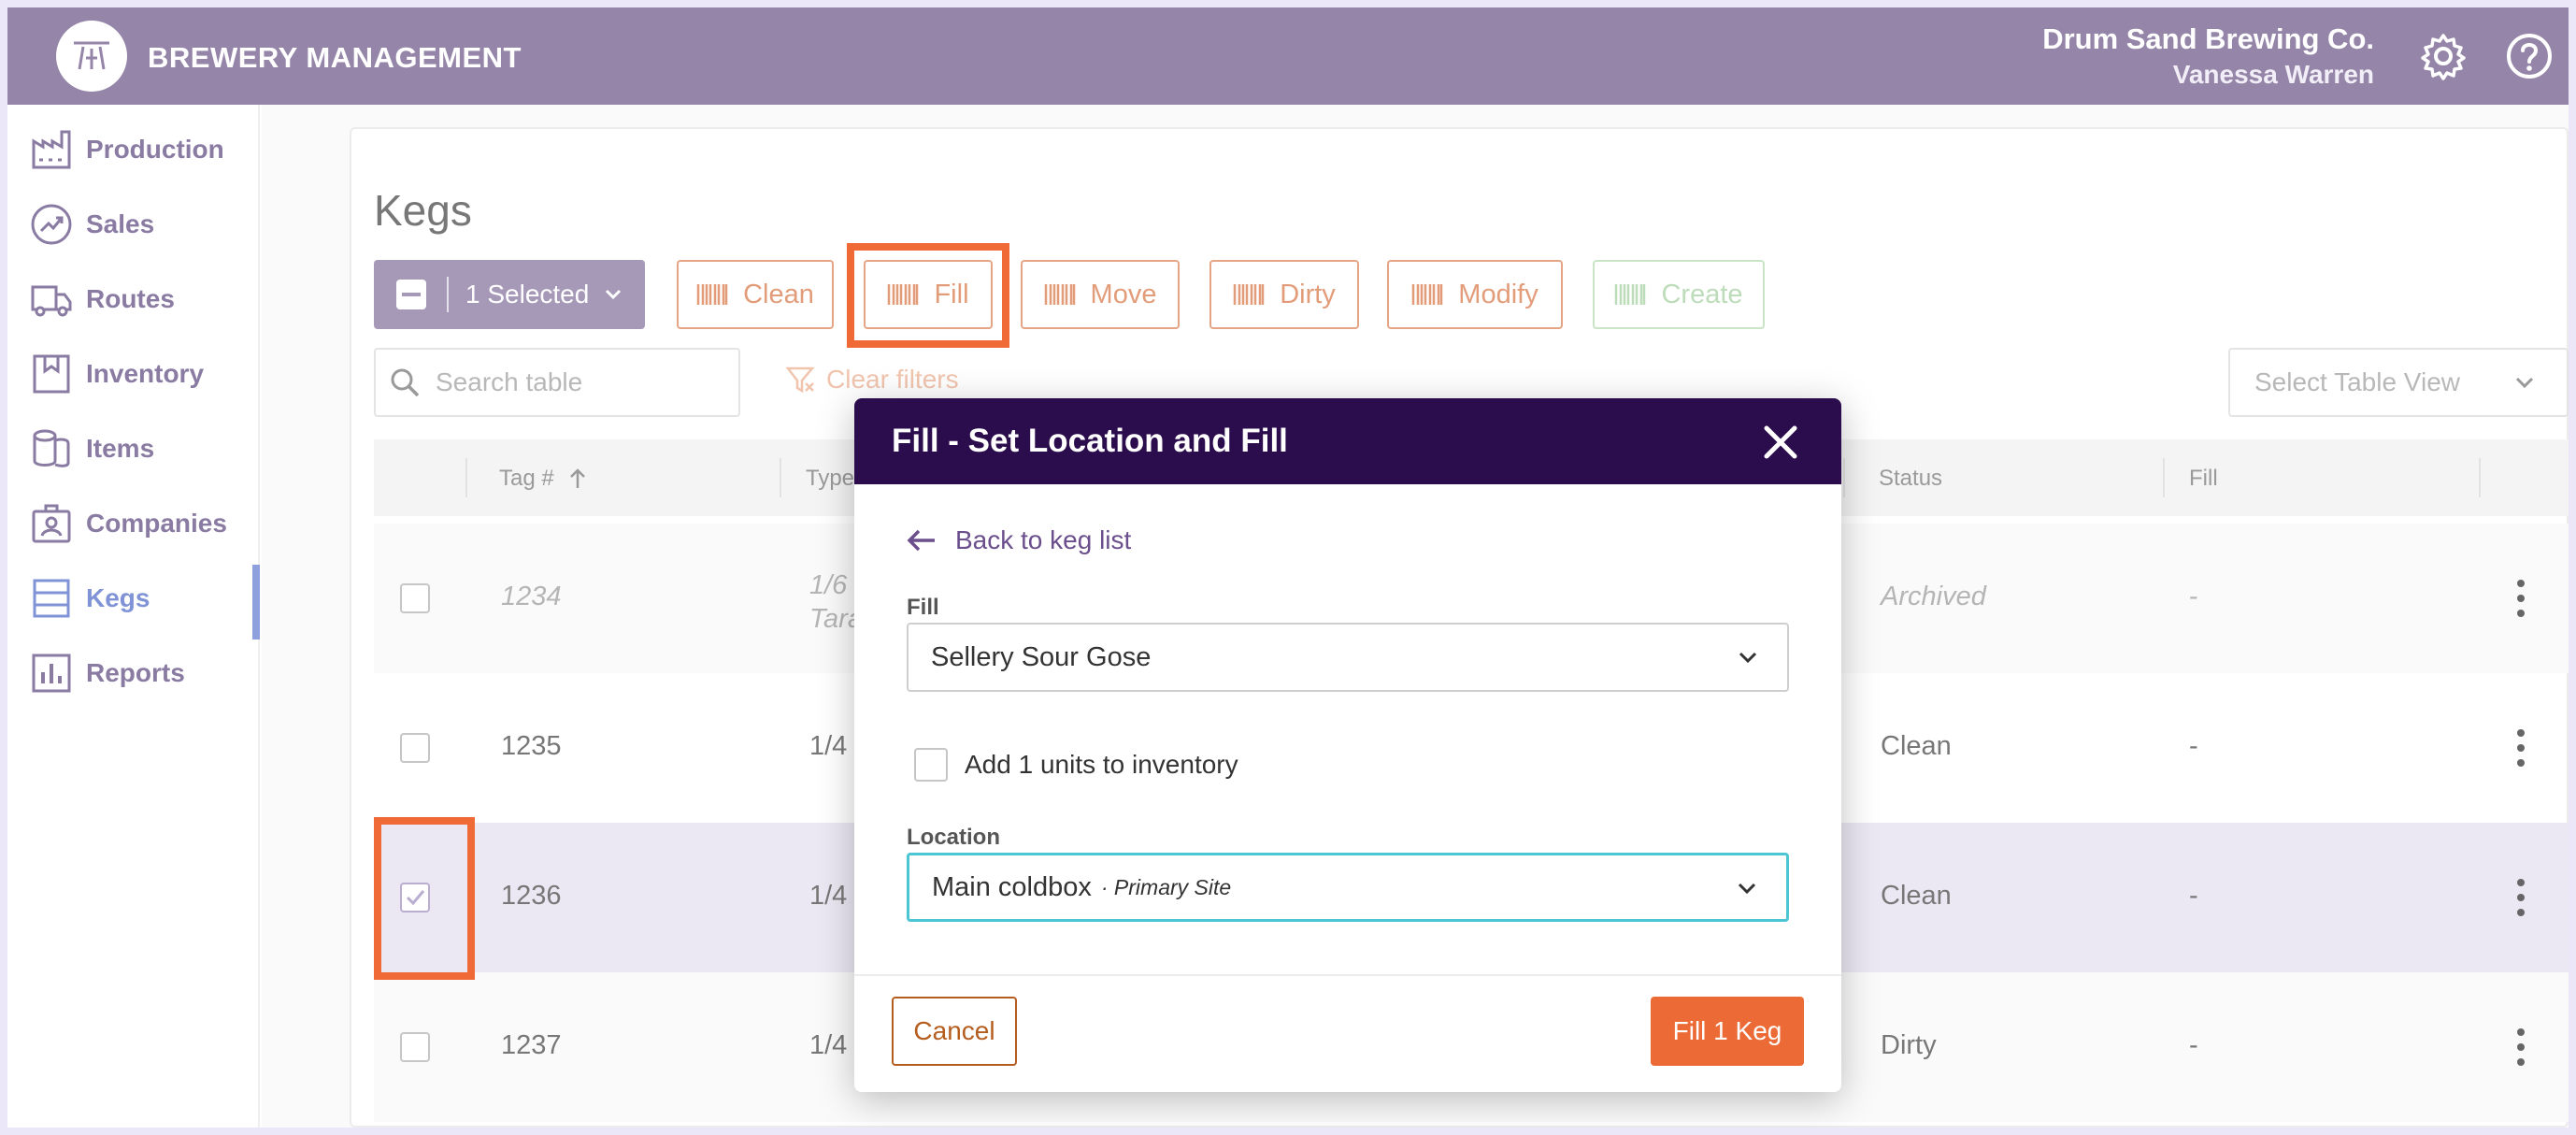 The image size is (2576, 1135). Describe the element at coordinates (531, 746) in the screenshot. I see `tag-cell: 1235` at that location.